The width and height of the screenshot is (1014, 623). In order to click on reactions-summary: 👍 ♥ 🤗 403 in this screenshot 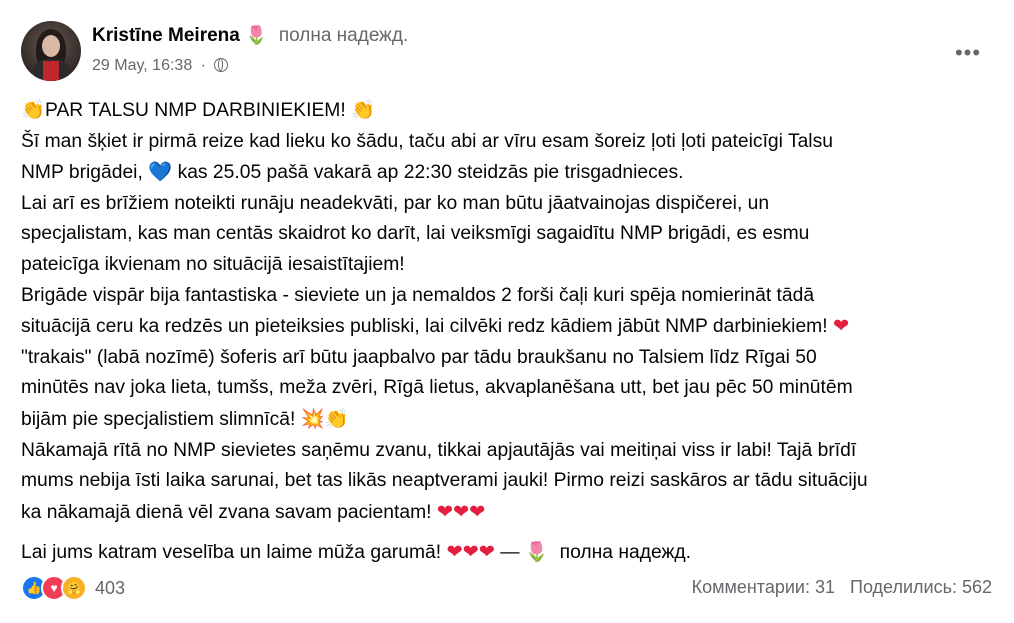, I will do `click(73, 588)`.